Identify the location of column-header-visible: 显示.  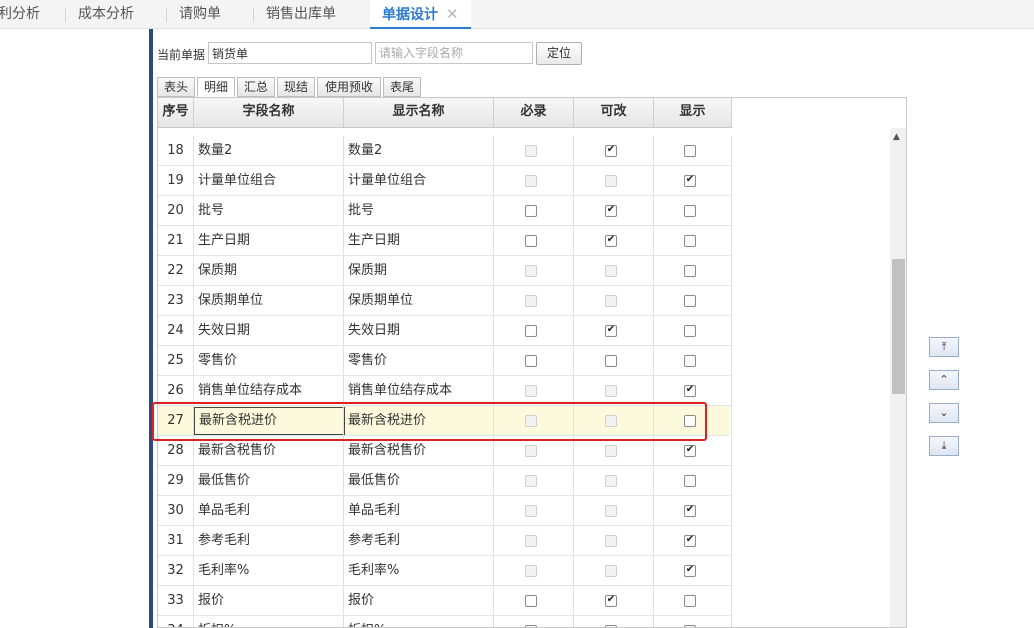
(693, 112).